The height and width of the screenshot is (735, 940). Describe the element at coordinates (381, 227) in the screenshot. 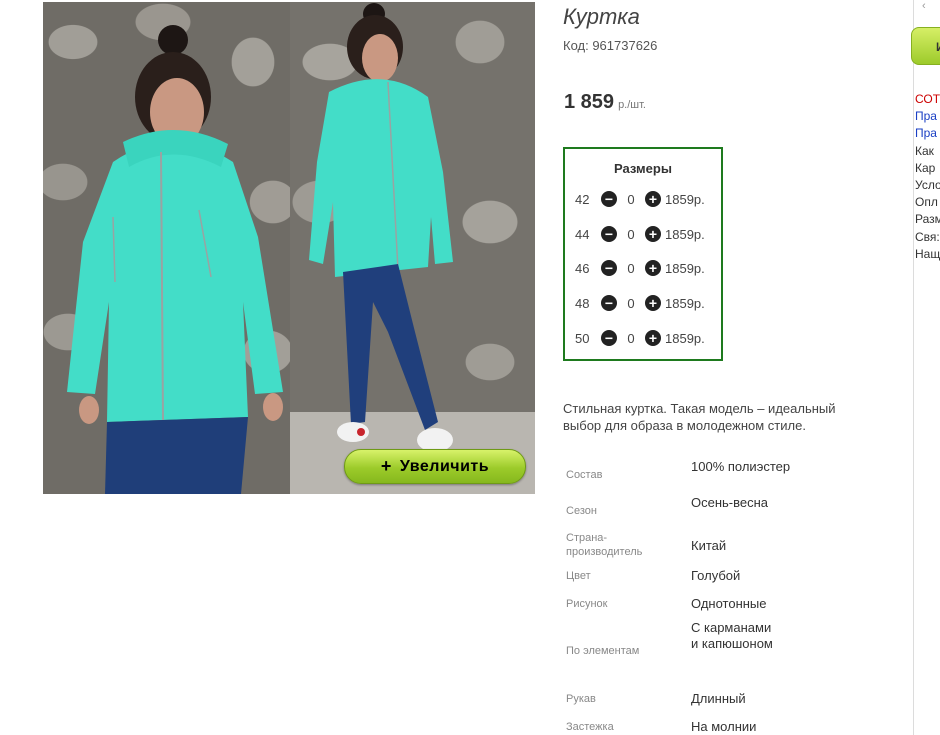

I see `model-right` at that location.